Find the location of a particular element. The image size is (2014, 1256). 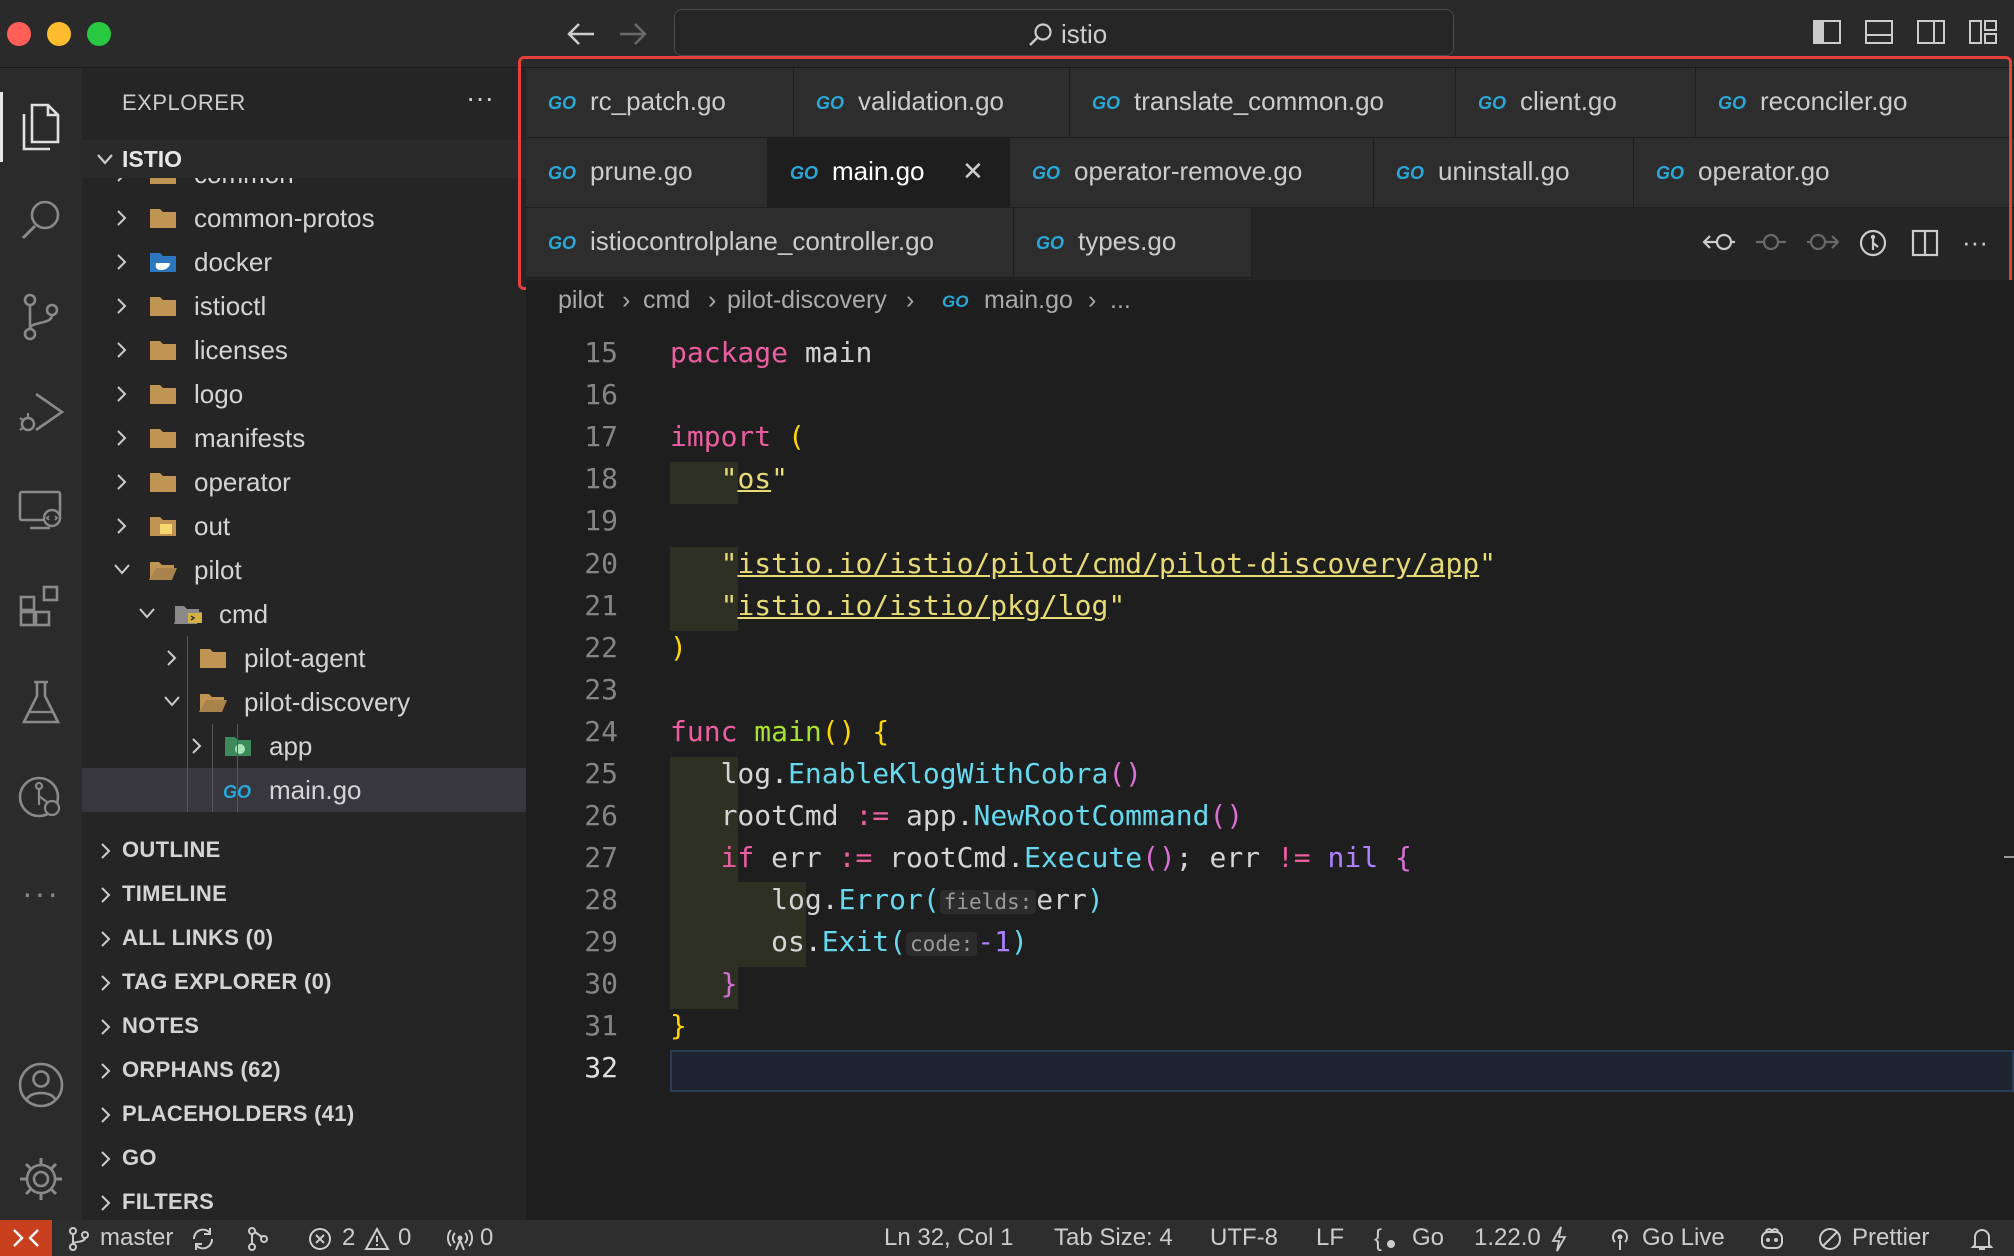

sidebar-section-header: OUTLINE is located at coordinates (304, 850).